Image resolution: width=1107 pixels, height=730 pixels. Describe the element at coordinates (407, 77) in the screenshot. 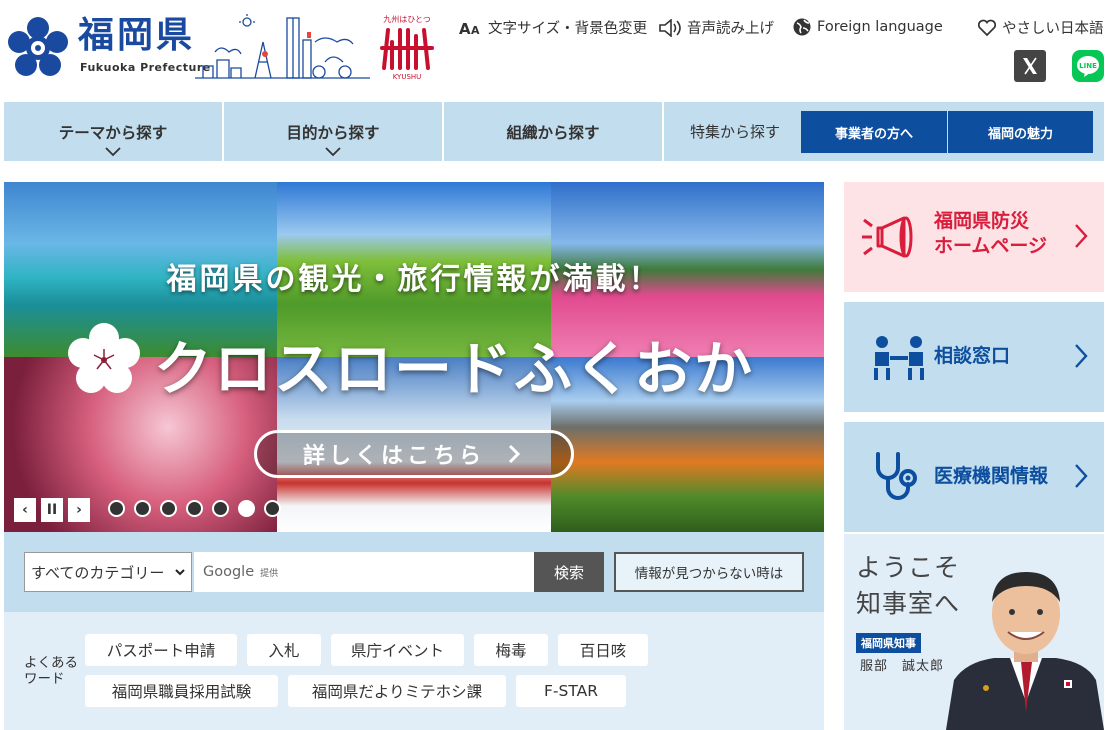

I see `svg-text: KYUSHU` at that location.